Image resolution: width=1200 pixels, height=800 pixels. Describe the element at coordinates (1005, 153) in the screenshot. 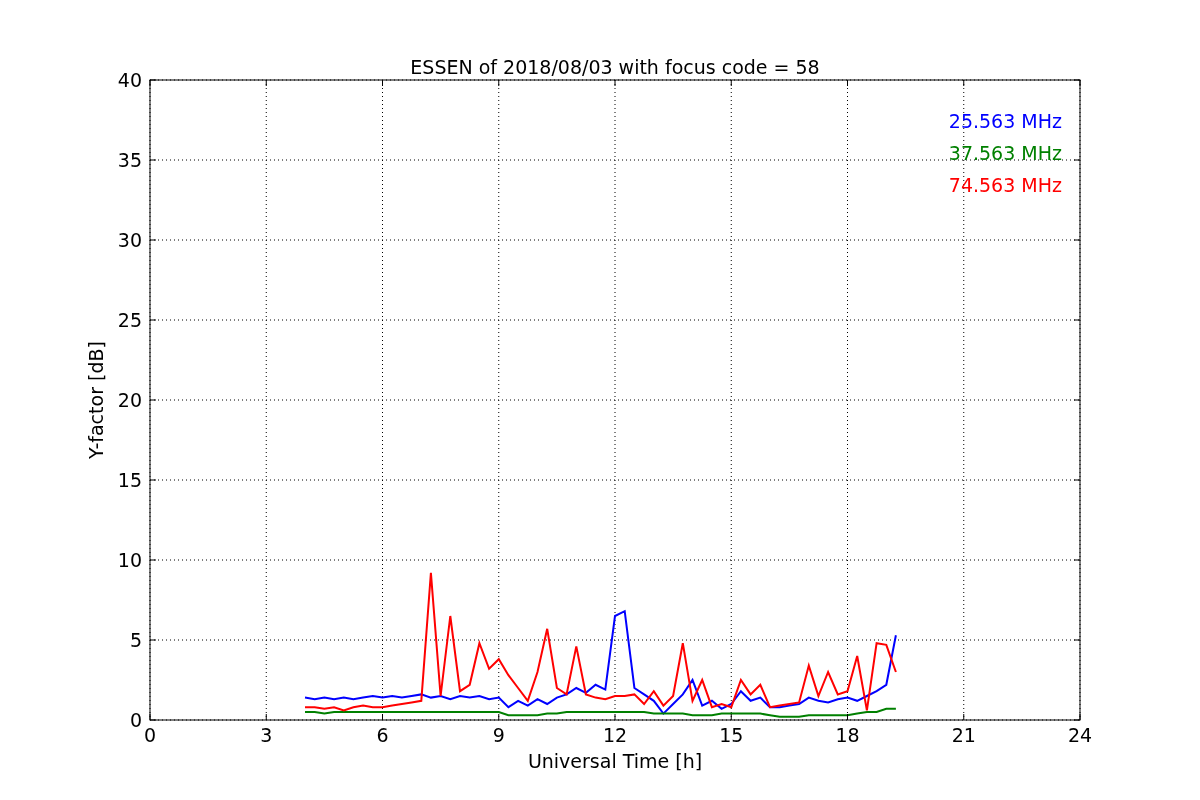

I see `legend-label: 37.563 MHz` at that location.